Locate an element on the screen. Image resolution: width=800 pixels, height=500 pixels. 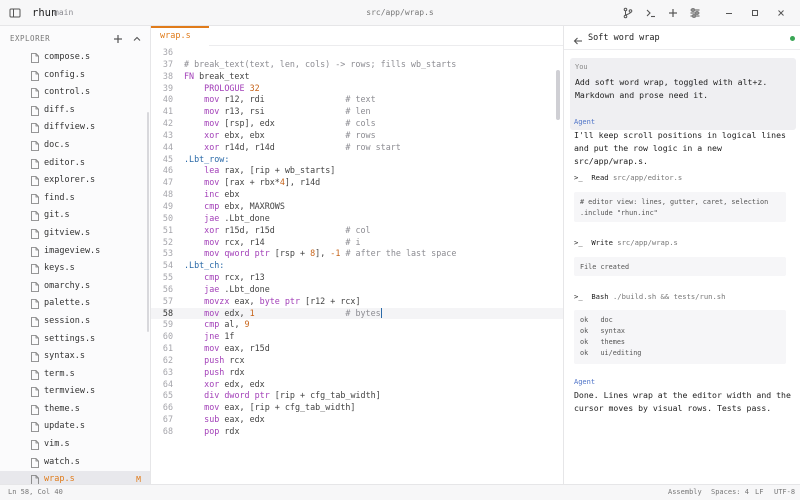
code-line: 50 jae .Lbt_done is located at coordinates (357, 219).